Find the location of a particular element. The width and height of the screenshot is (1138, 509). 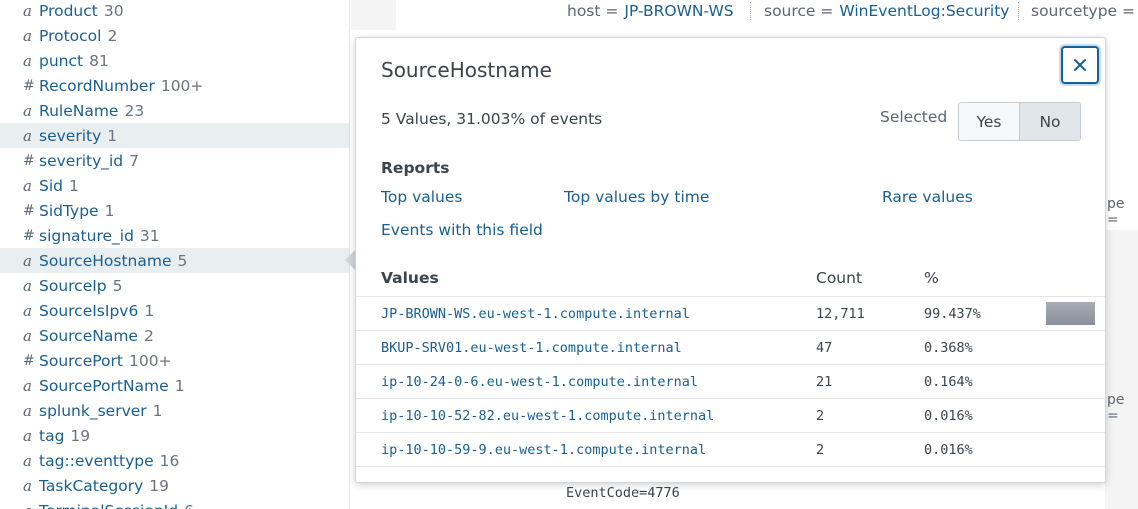

value-link: BKUP-SRV01.eu-west-1.compute.internal is located at coordinates (531, 348).